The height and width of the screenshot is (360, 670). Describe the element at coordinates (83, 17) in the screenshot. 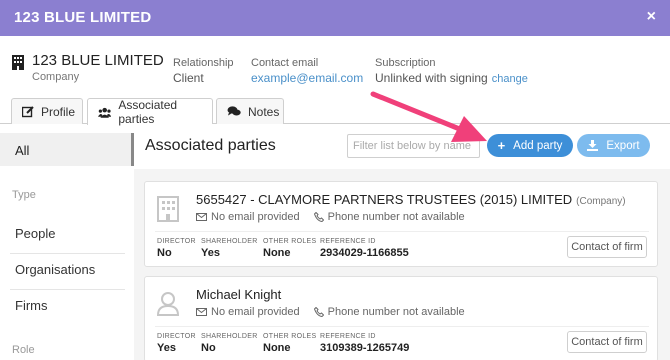

I see `window-title: 123 BLUE LIMITED` at that location.